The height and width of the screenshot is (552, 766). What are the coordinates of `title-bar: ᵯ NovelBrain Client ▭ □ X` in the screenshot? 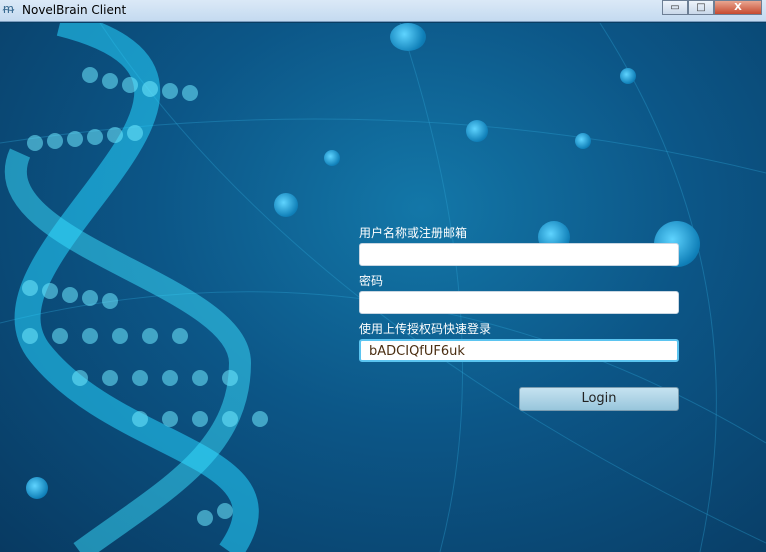 It's located at (383, 11).